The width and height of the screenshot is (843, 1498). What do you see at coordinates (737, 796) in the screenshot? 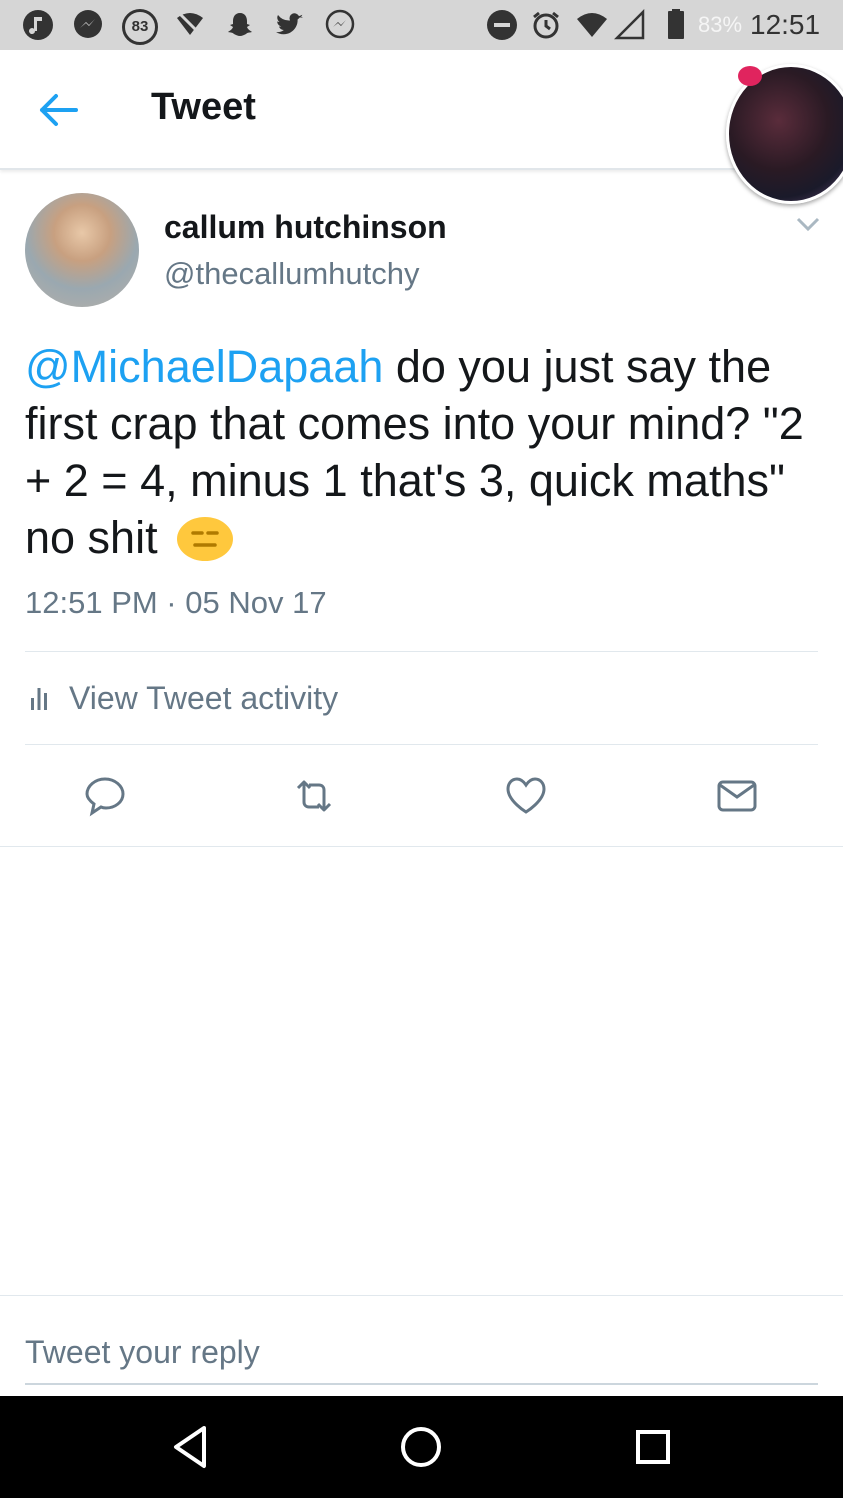
I see `direct-message-icon` at bounding box center [737, 796].